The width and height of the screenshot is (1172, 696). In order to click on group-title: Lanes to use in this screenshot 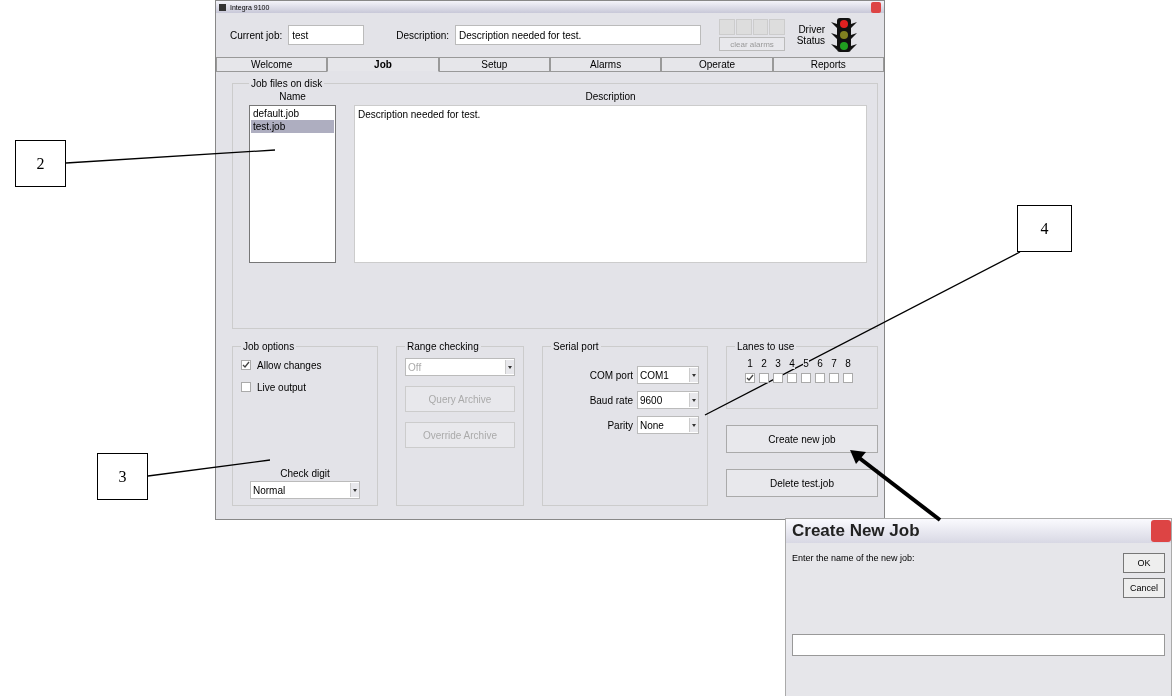, I will do `click(766, 346)`.